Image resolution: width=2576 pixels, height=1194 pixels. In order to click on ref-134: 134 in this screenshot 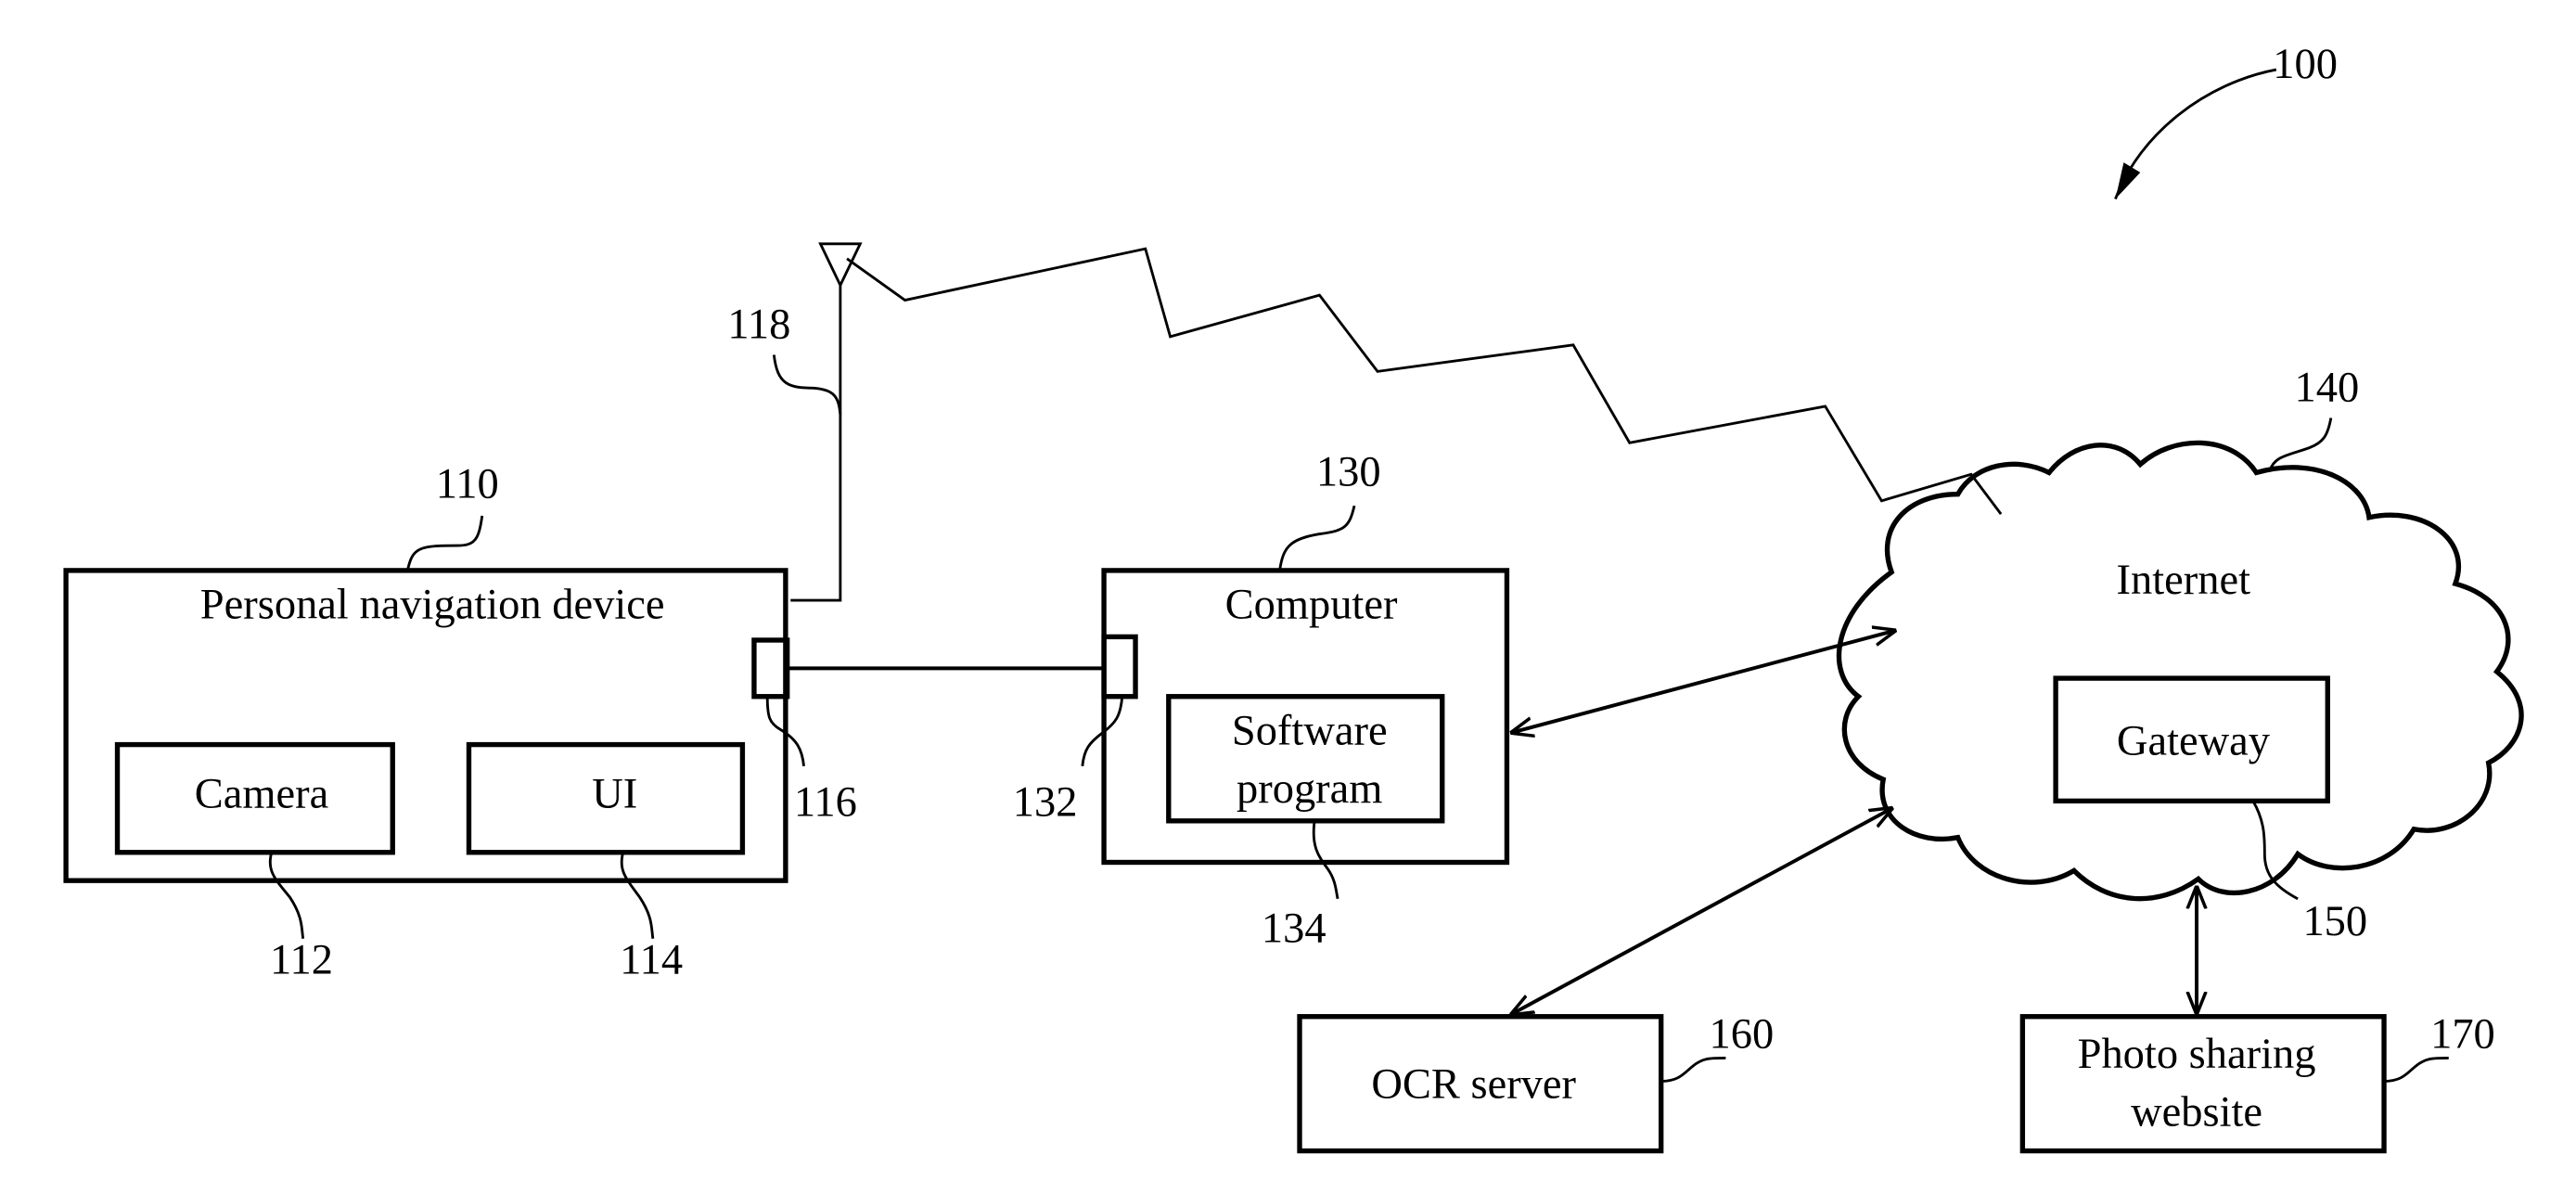, I will do `click(1294, 928)`.